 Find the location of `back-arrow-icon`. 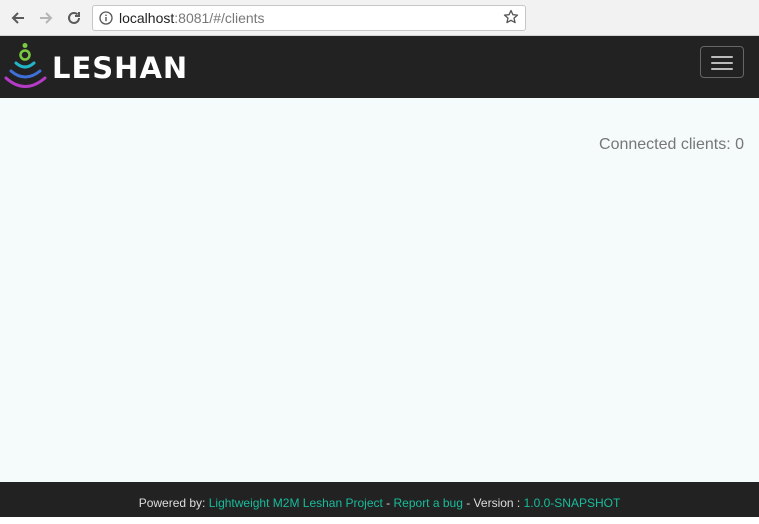

back-arrow-icon is located at coordinates (18, 18).